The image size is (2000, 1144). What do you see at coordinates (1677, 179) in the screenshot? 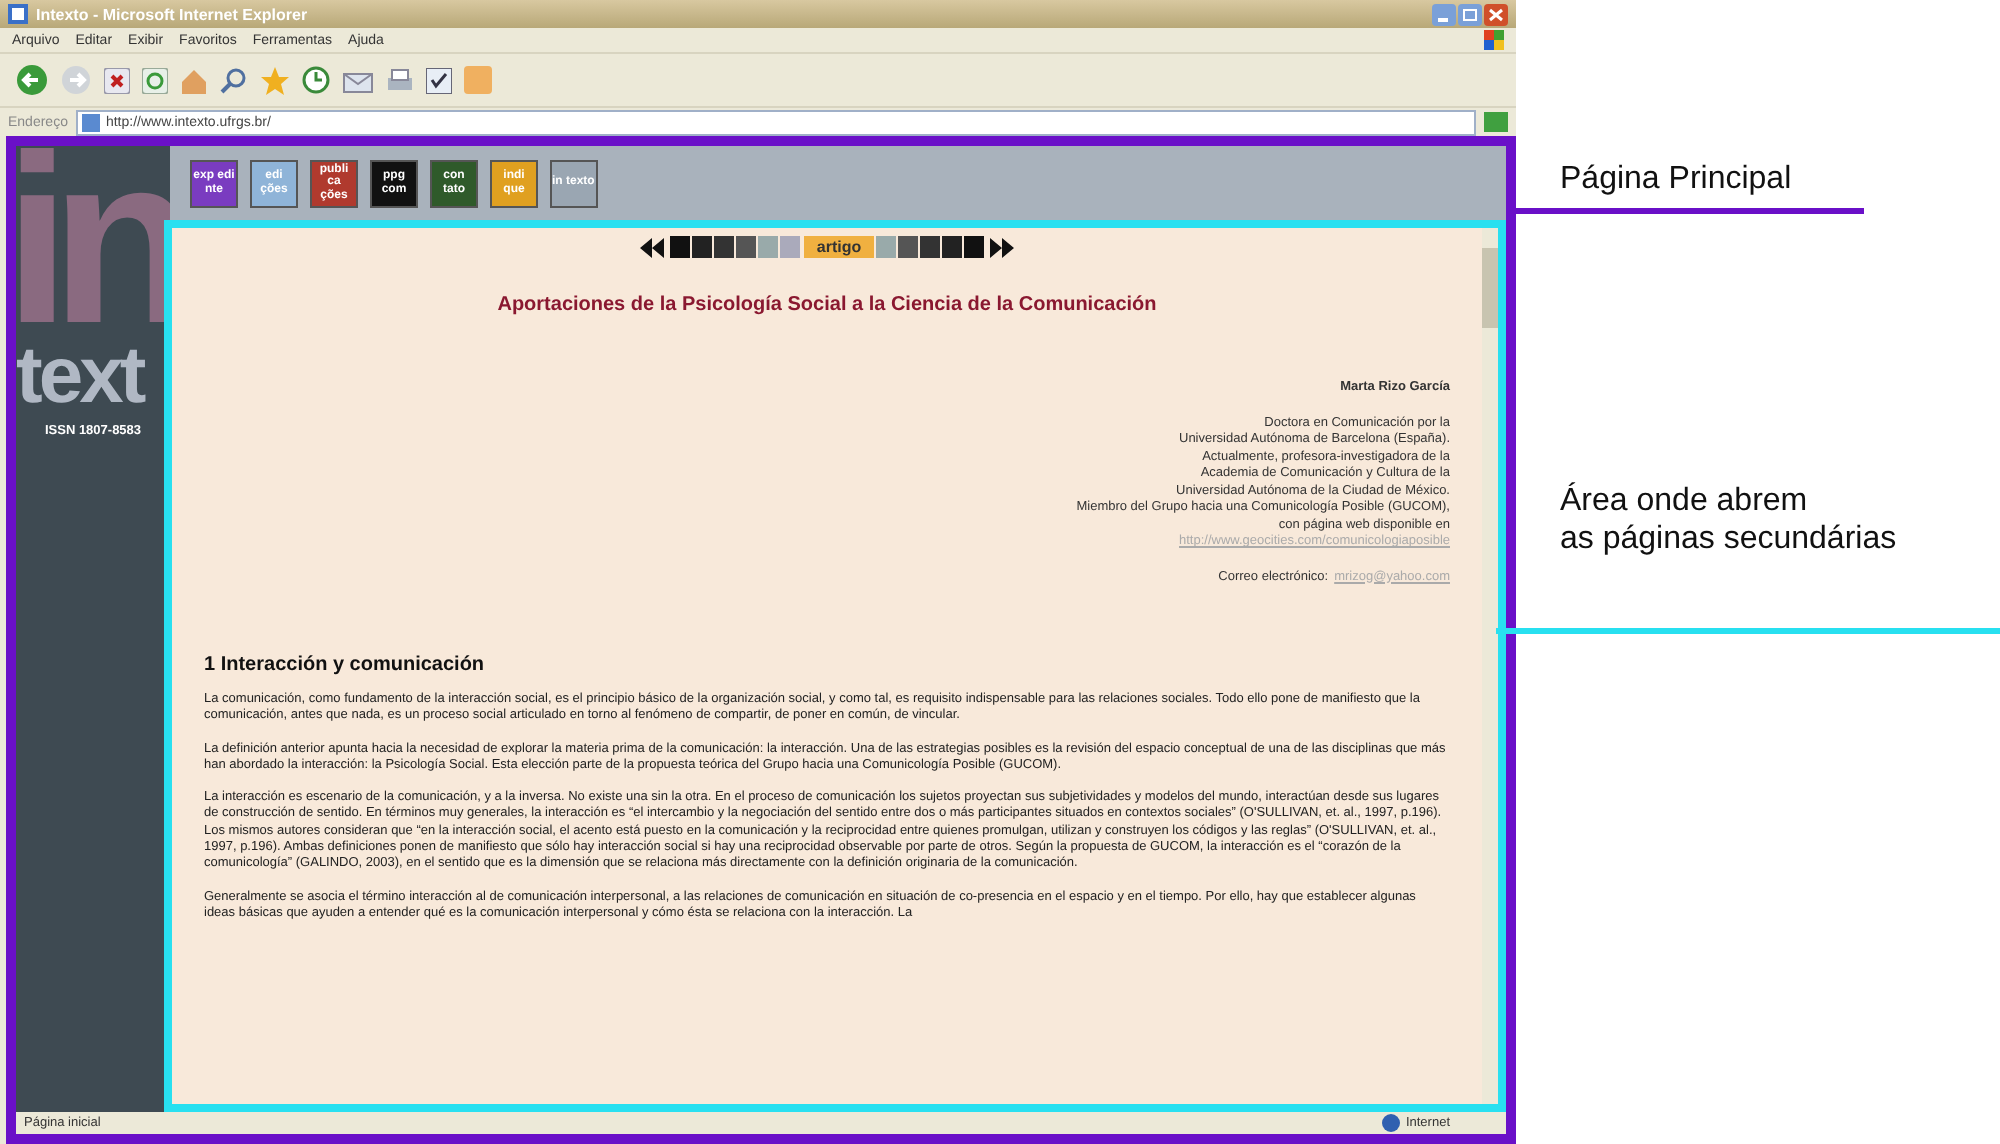
I see `annotation-label: Página Principal` at bounding box center [1677, 179].